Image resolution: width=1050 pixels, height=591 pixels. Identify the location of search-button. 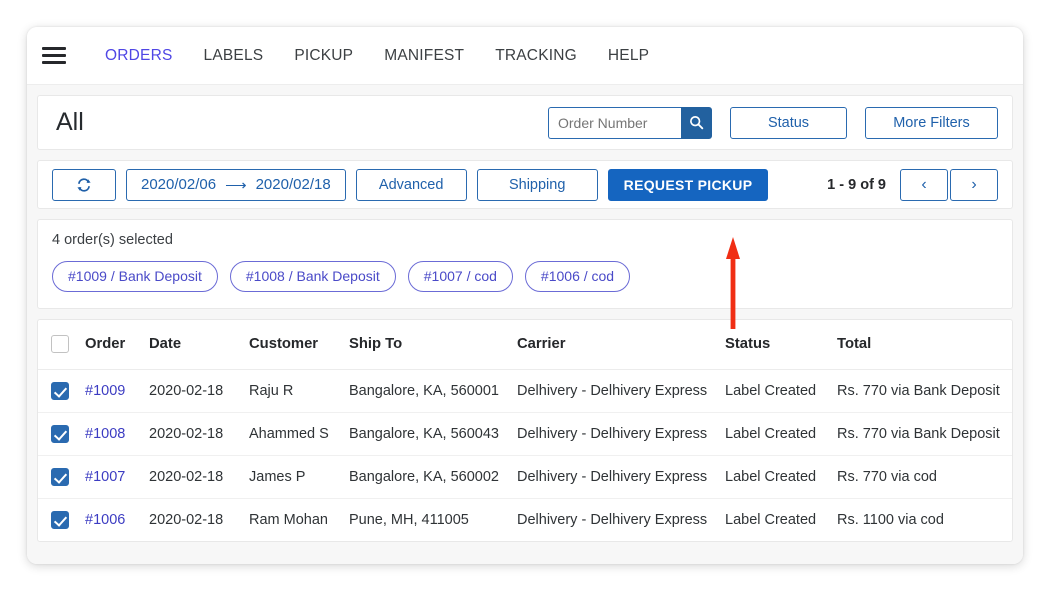
(696, 122).